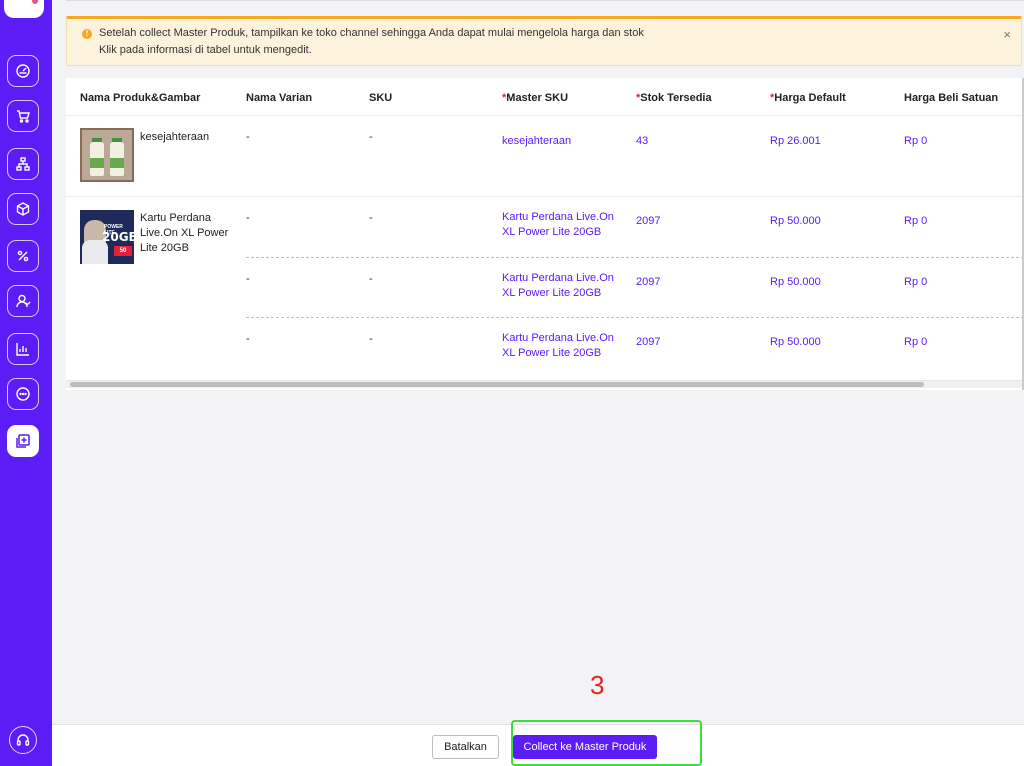 The width and height of the screenshot is (1024, 766). I want to click on header-master-sku: *Master SKU, so click(535, 98).